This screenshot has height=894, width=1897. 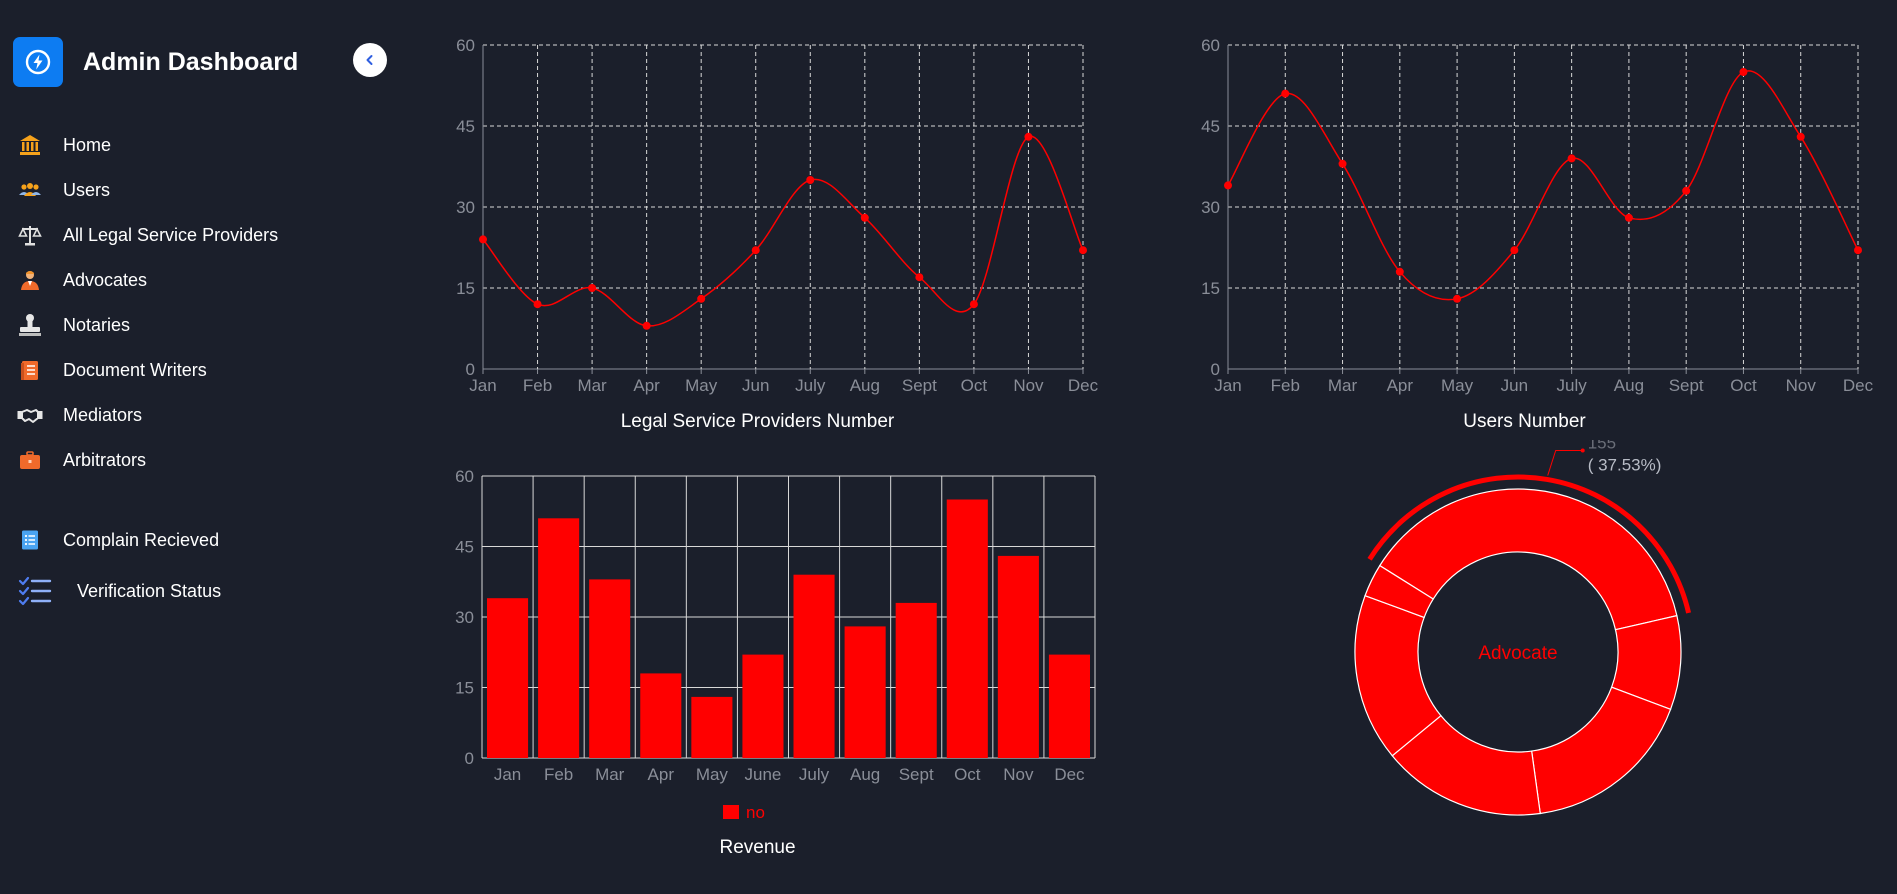 What do you see at coordinates (103, 414) in the screenshot?
I see `sidebar-item-label: Mediators` at bounding box center [103, 414].